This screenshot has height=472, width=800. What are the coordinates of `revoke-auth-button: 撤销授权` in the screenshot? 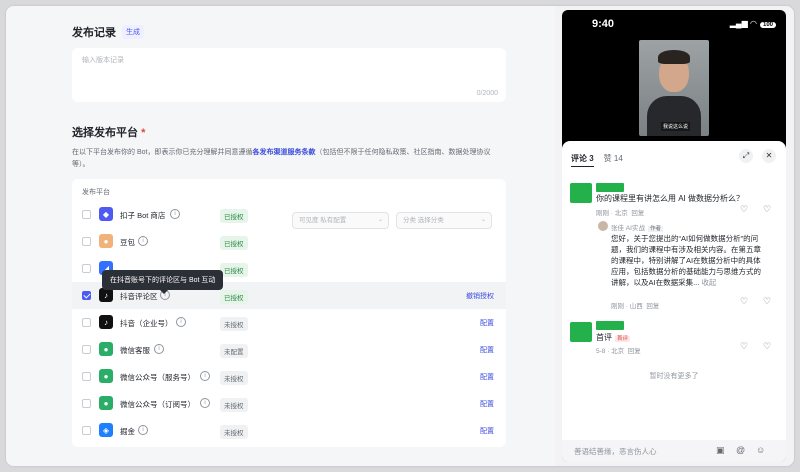 It's located at (480, 296).